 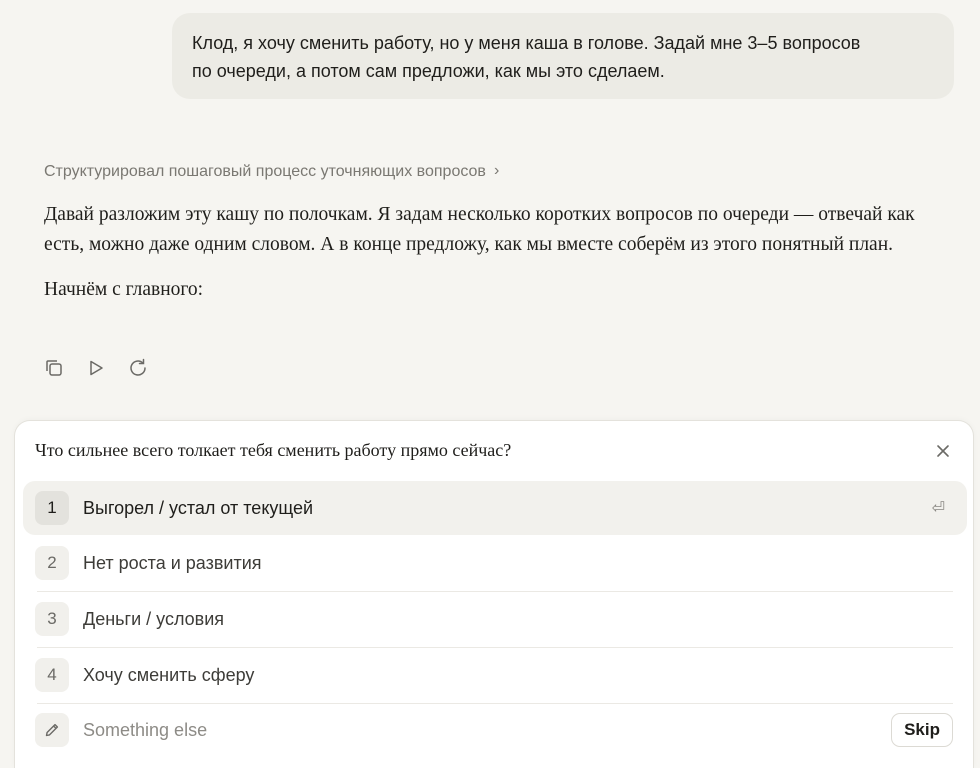 What do you see at coordinates (154, 618) in the screenshot?
I see `option-label: Деньги / условия` at bounding box center [154, 618].